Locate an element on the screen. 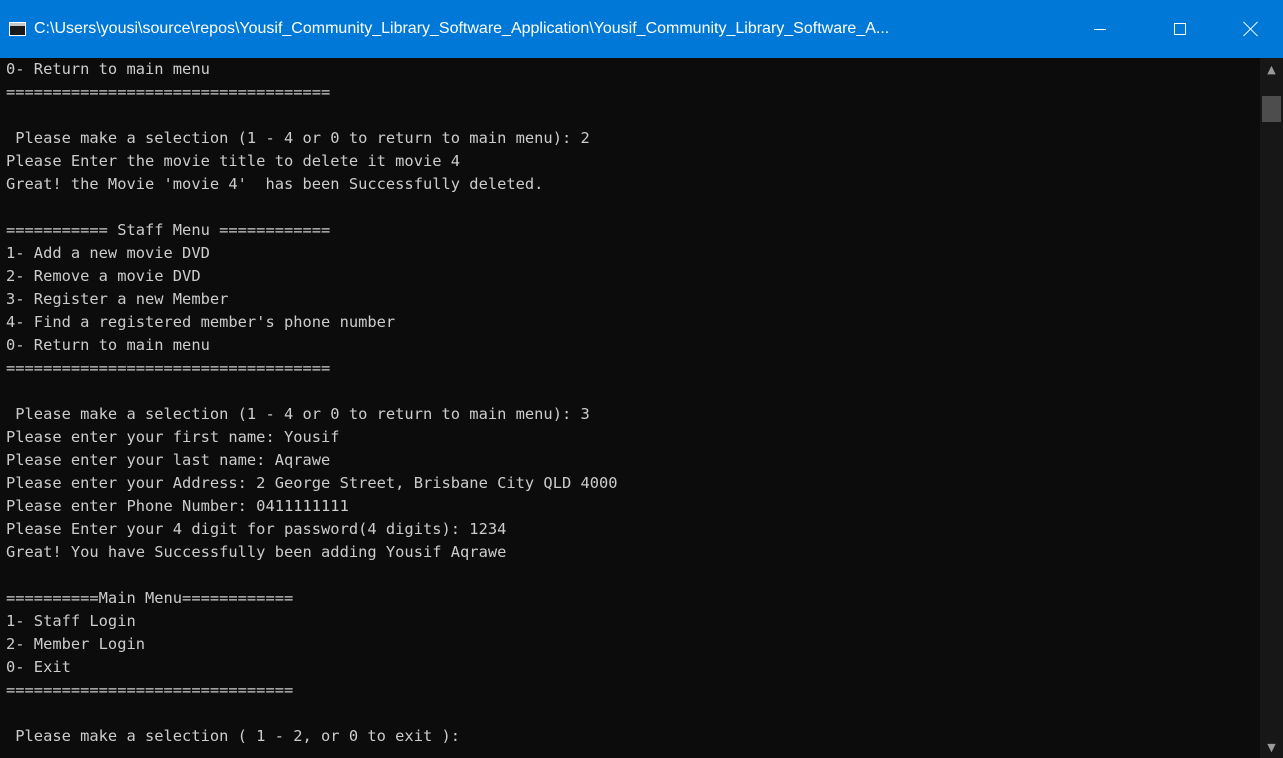 This screenshot has height=758, width=1283. maximize-button is located at coordinates (1180, 29).